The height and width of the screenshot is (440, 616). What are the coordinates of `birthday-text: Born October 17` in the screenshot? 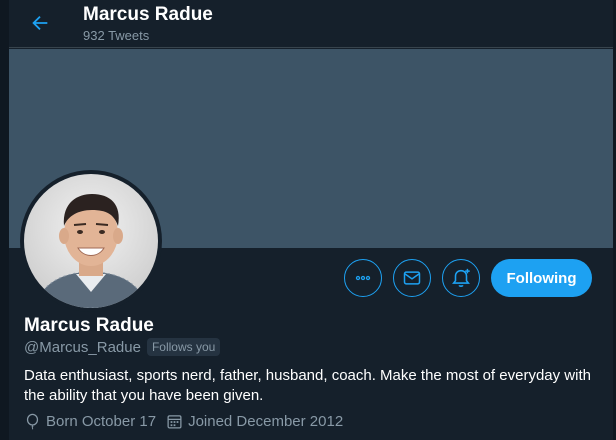 It's located at (101, 421).